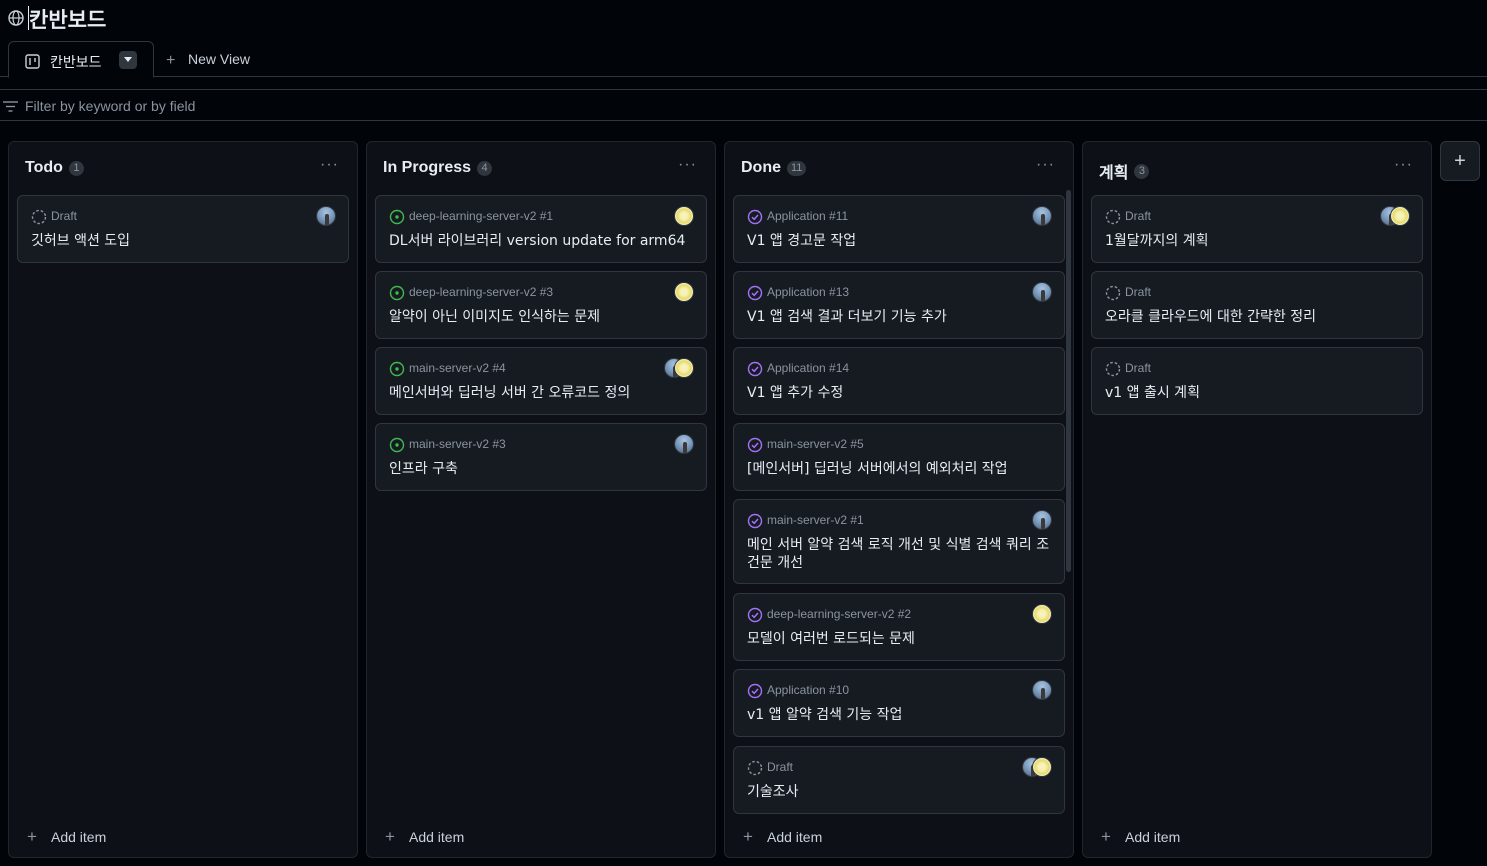 The width and height of the screenshot is (1487, 866). Describe the element at coordinates (899, 703) in the screenshot. I see `board-card: Application #10 v1 앱 알약 검색 기능 작업` at that location.